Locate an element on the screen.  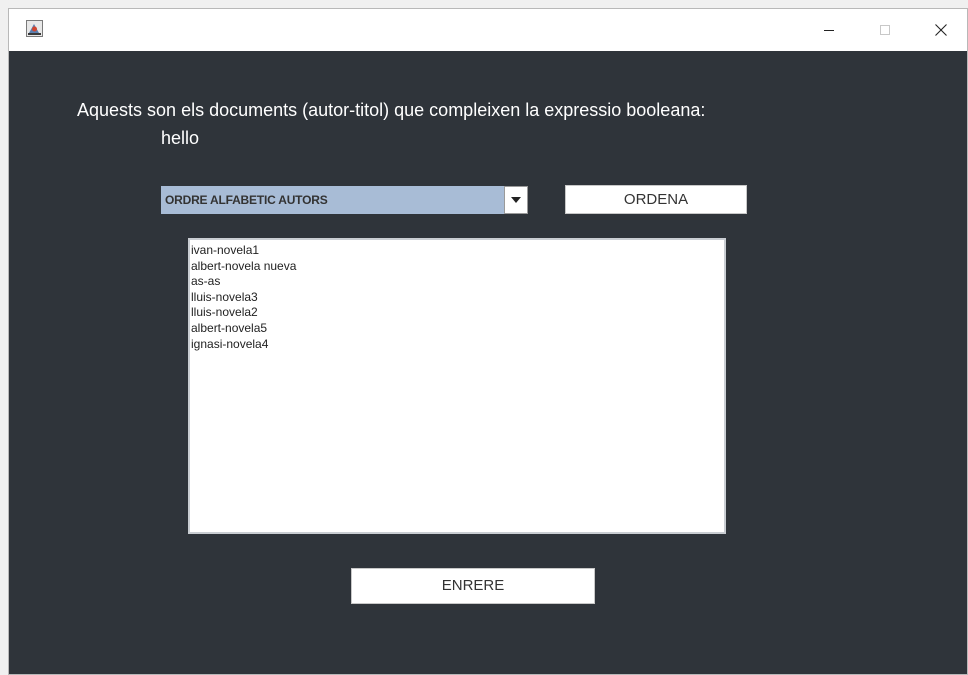
title-bar is located at coordinates (488, 30).